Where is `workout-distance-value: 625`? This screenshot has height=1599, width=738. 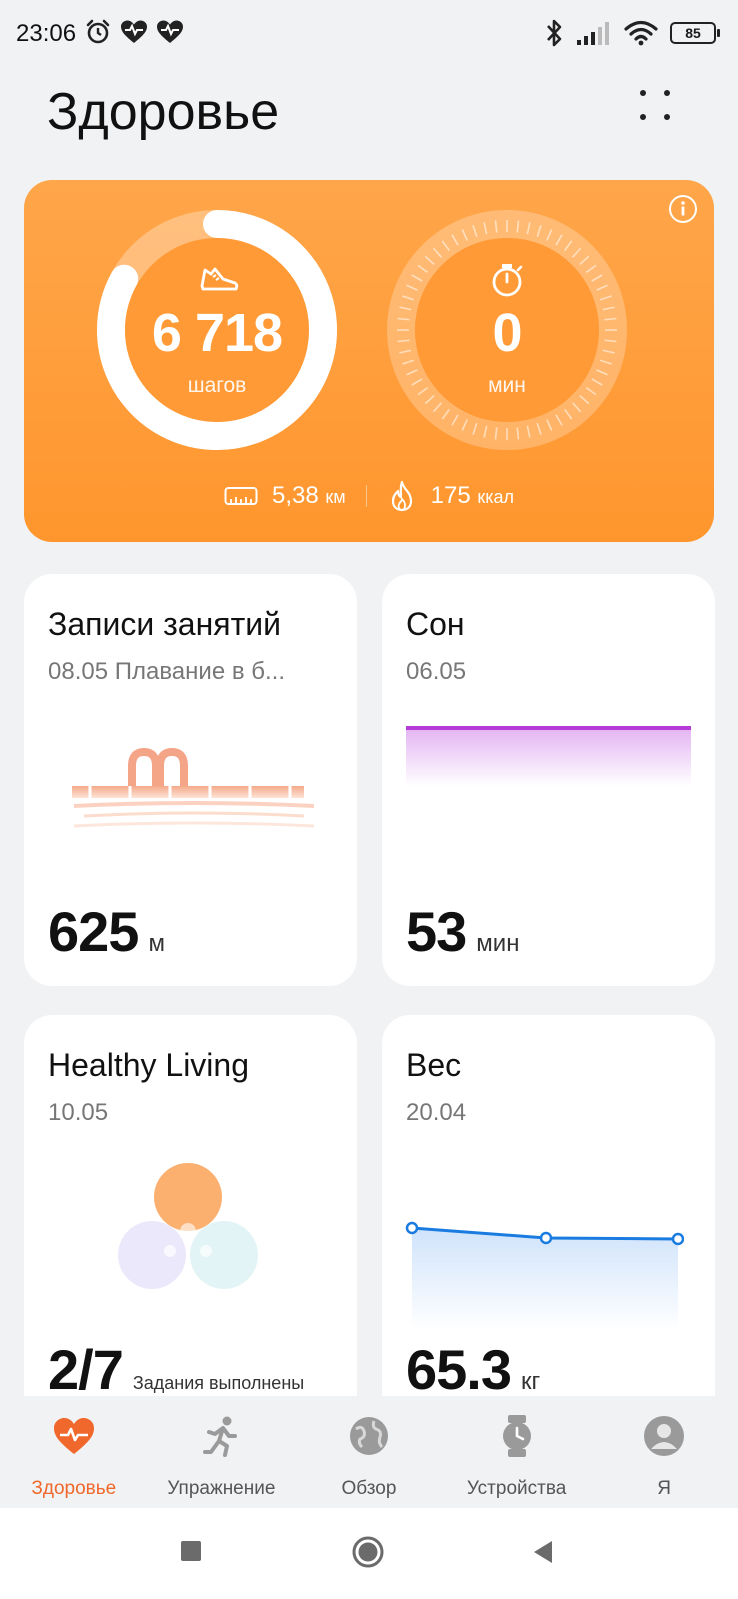 workout-distance-value: 625 is located at coordinates (93, 931).